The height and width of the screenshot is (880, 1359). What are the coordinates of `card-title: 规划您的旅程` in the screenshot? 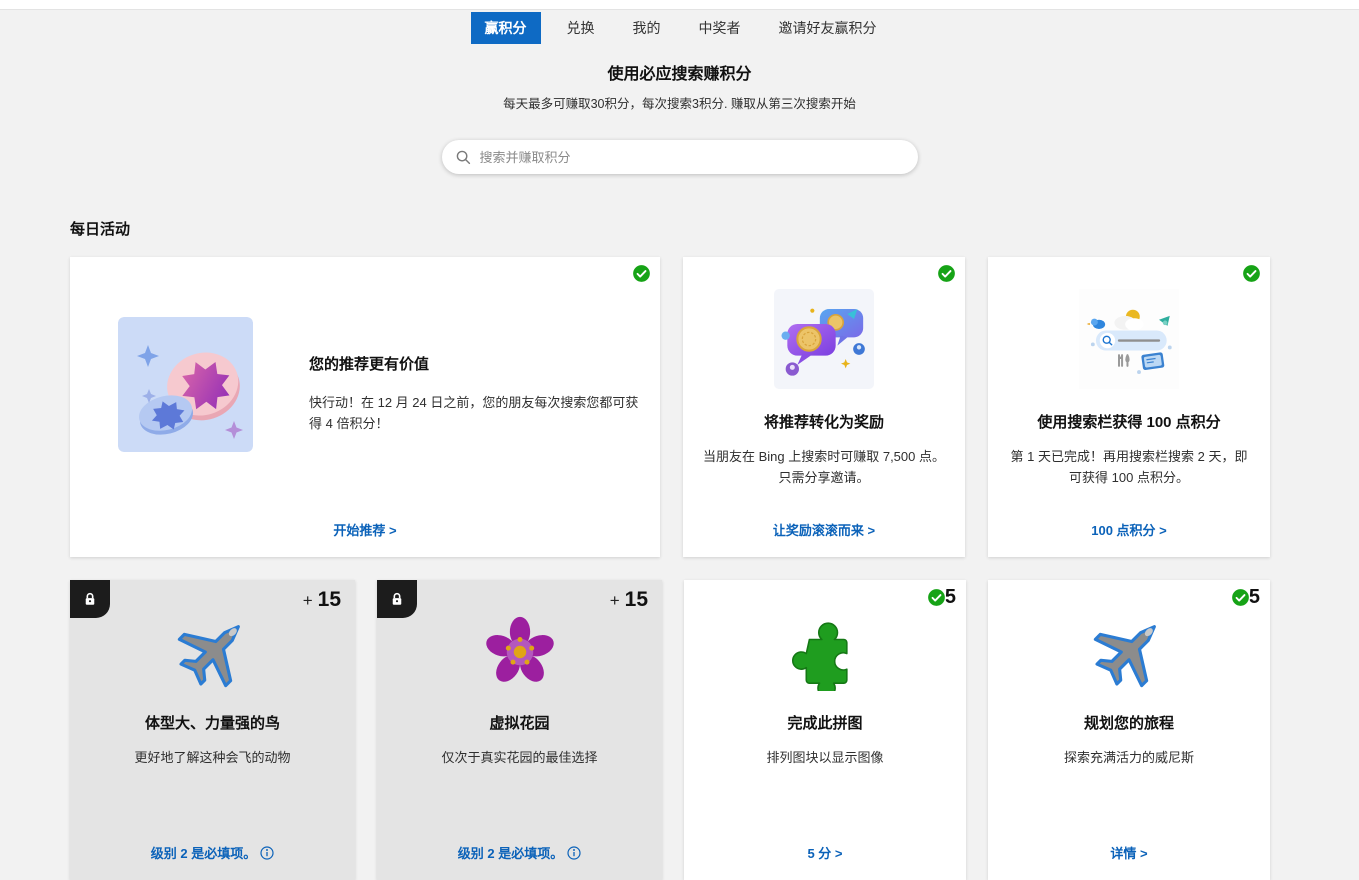 It's located at (1128, 723).